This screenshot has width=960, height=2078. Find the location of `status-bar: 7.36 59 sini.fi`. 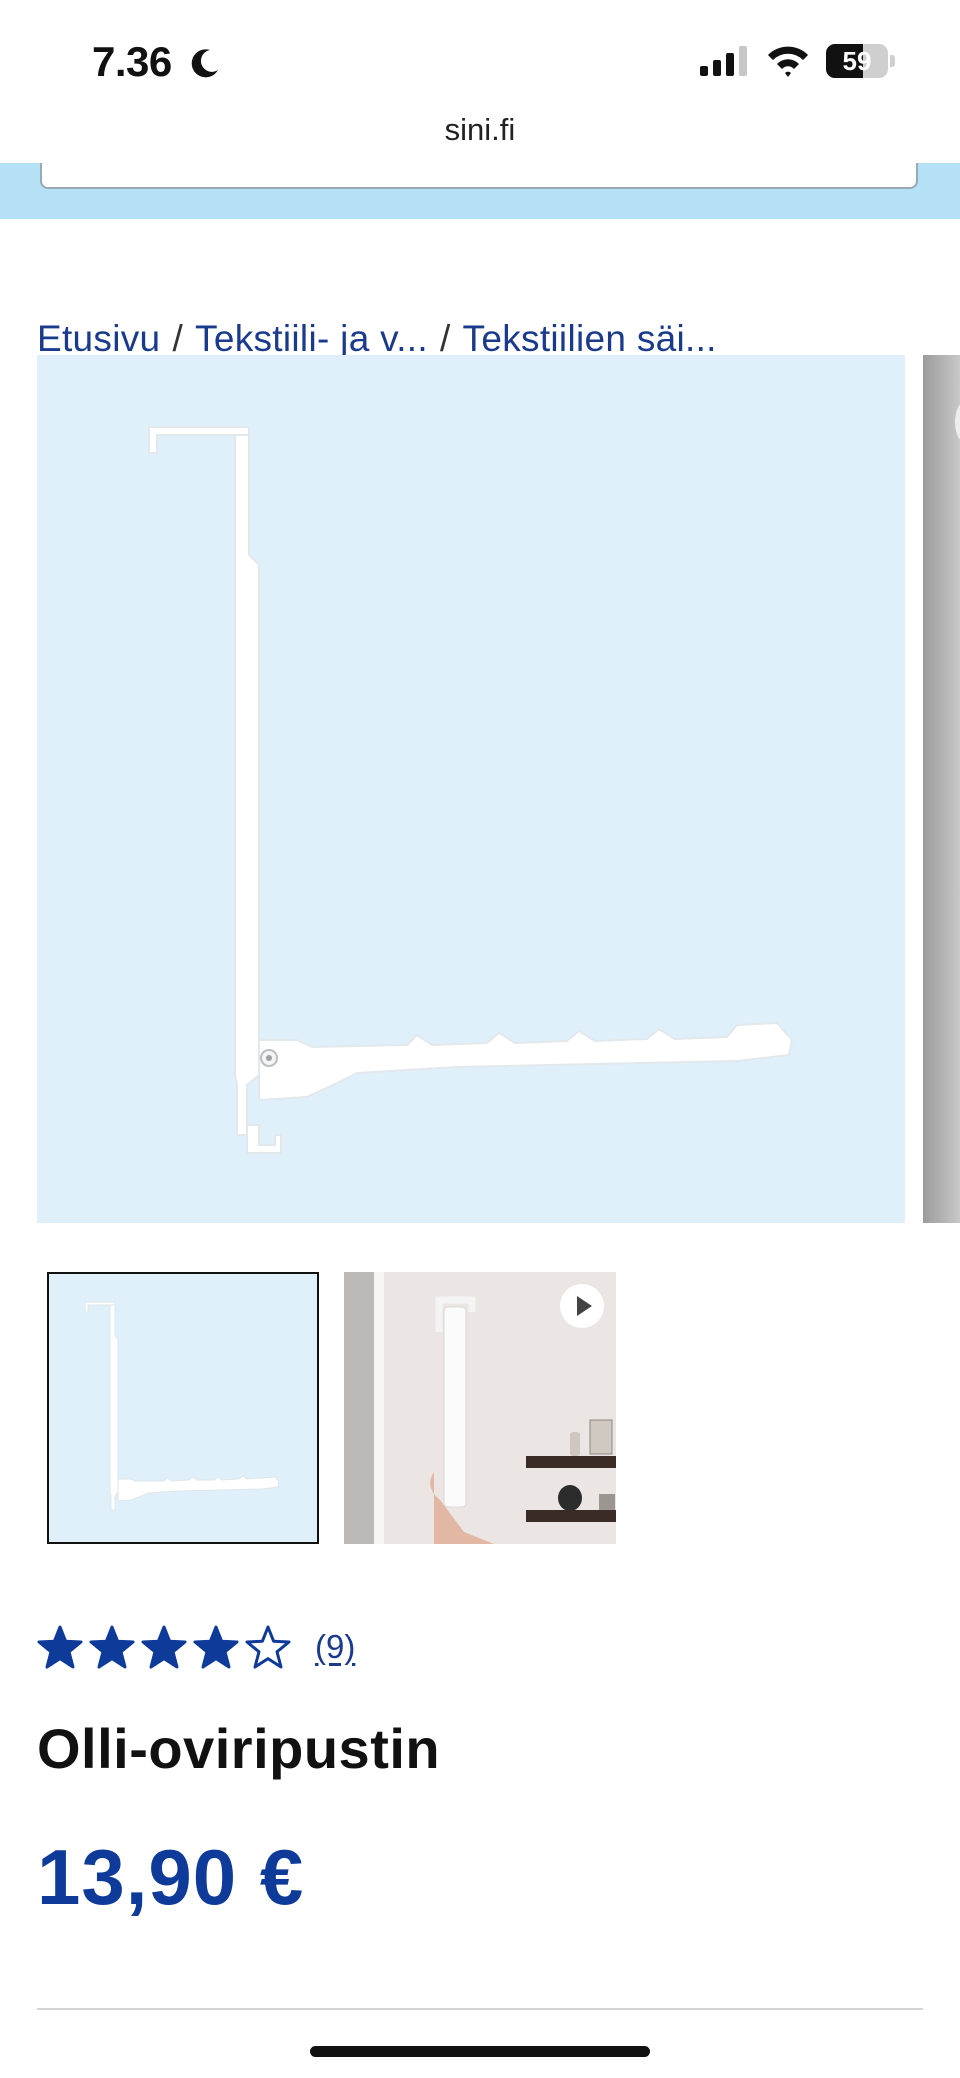

status-bar: 7.36 59 sini.fi is located at coordinates (480, 73).